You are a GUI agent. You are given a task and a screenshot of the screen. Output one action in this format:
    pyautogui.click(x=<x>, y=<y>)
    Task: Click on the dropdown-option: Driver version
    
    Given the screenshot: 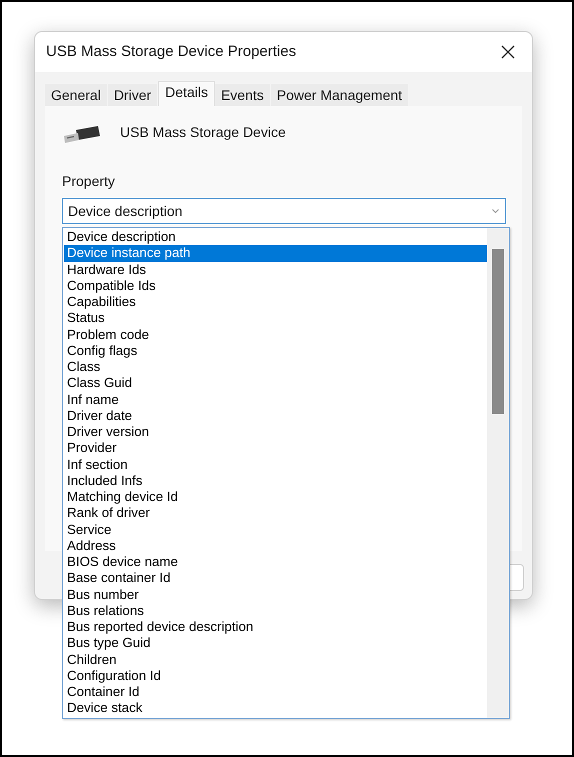 What is the action you would take?
    pyautogui.click(x=275, y=432)
    